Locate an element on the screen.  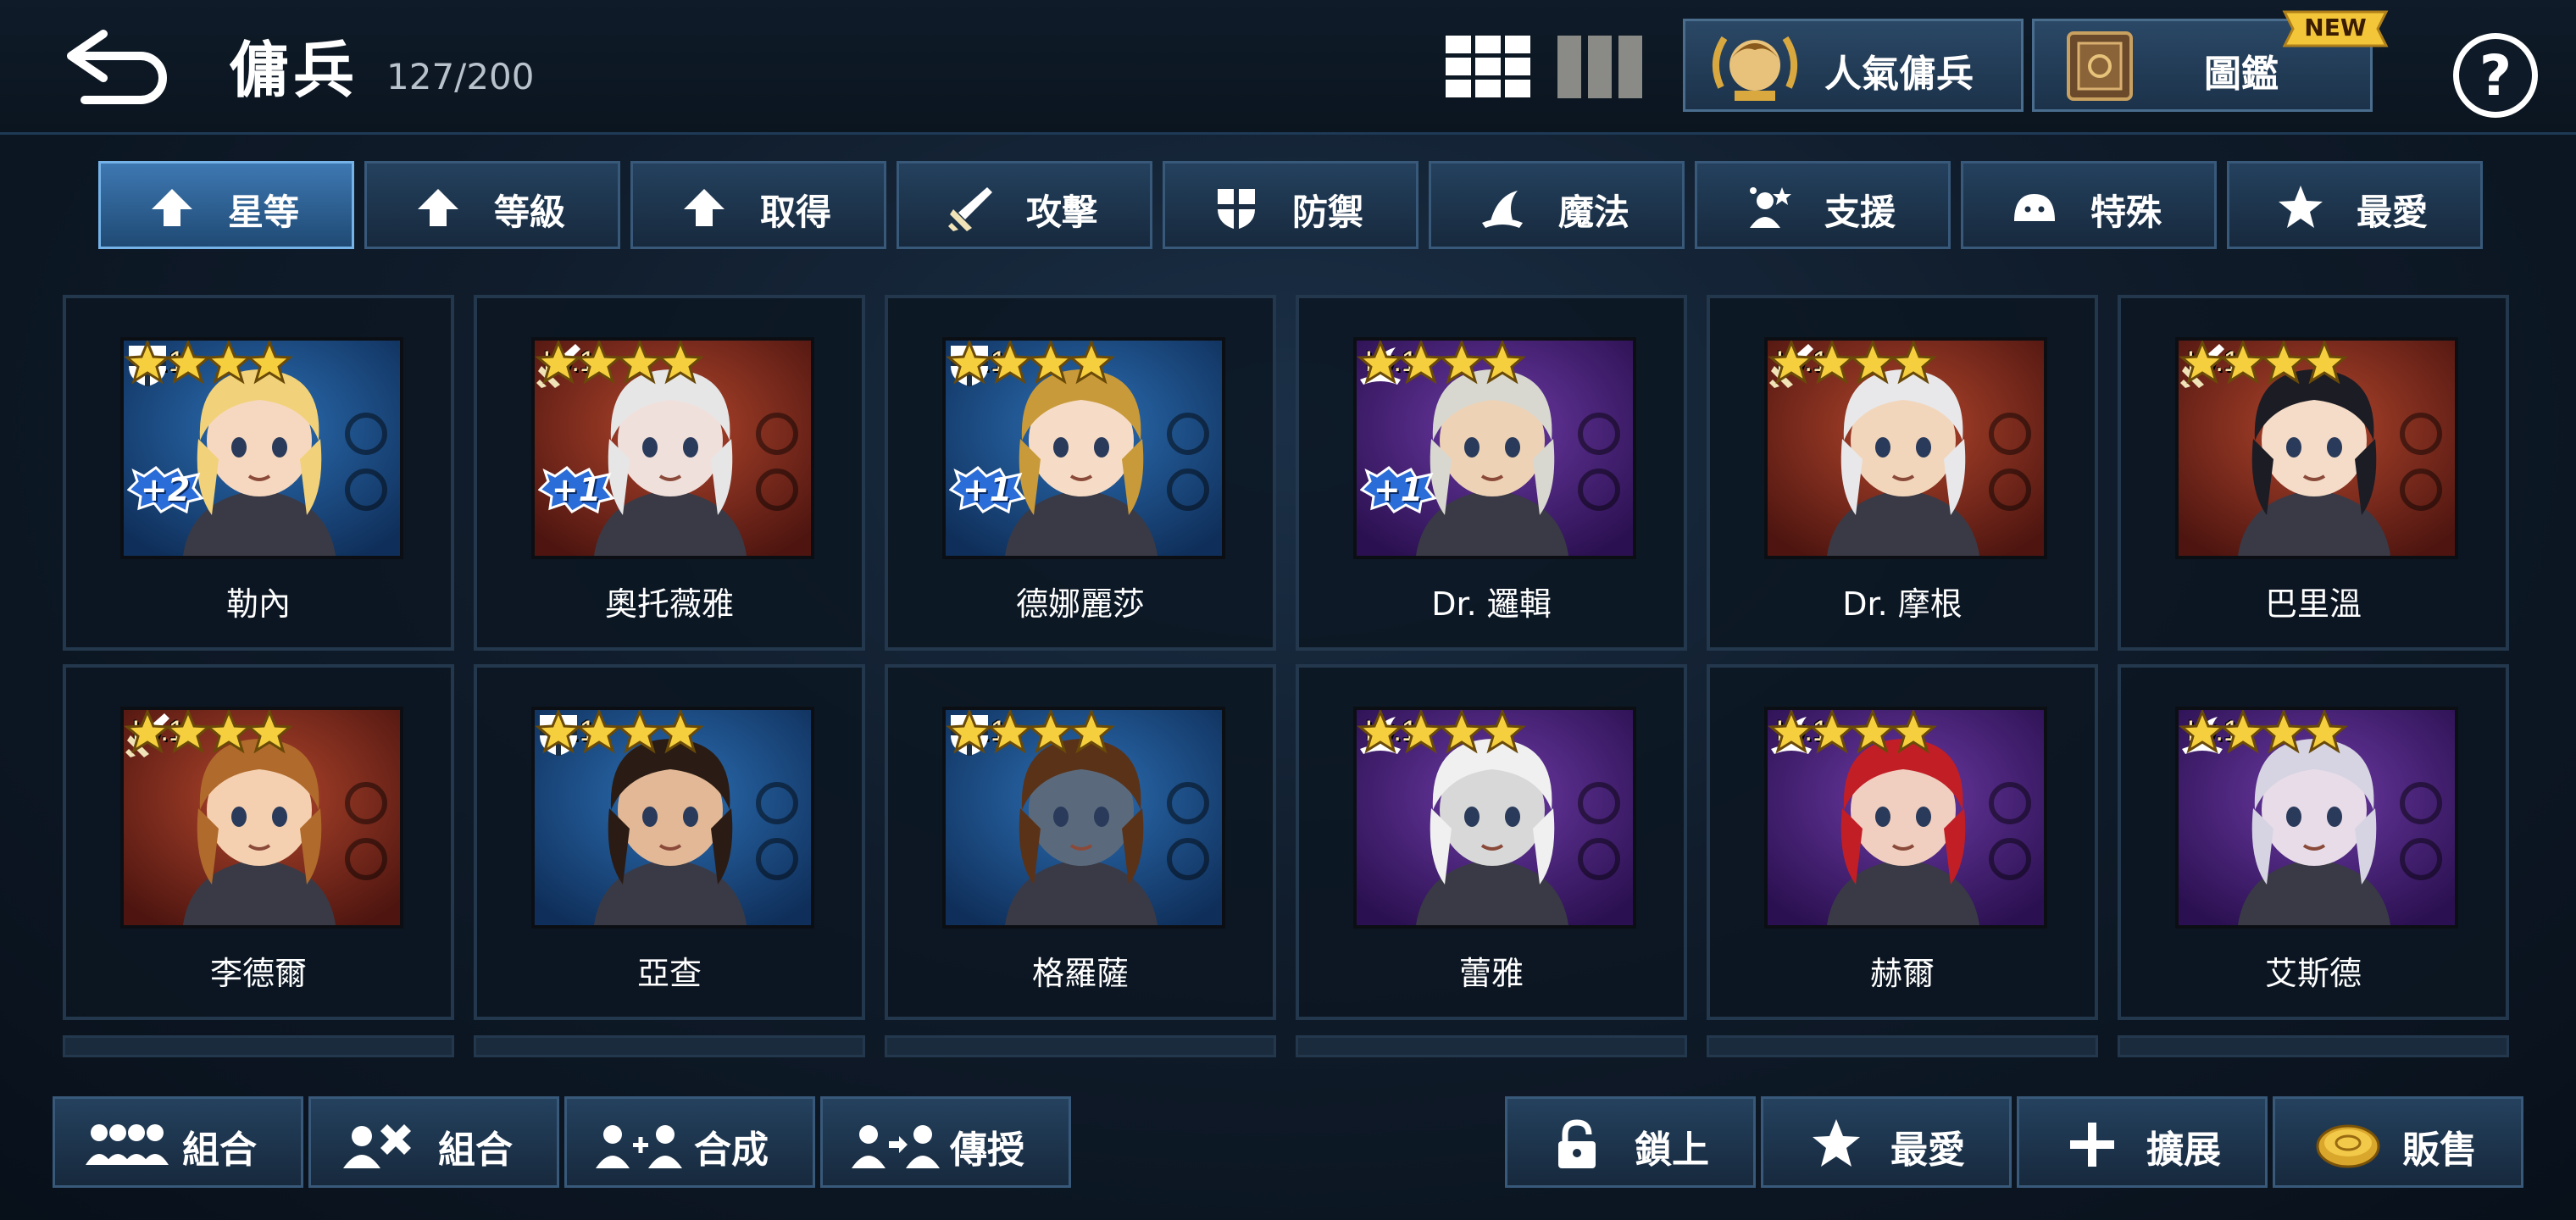
mercenary-name: 勒內 is located at coordinates (258, 604).